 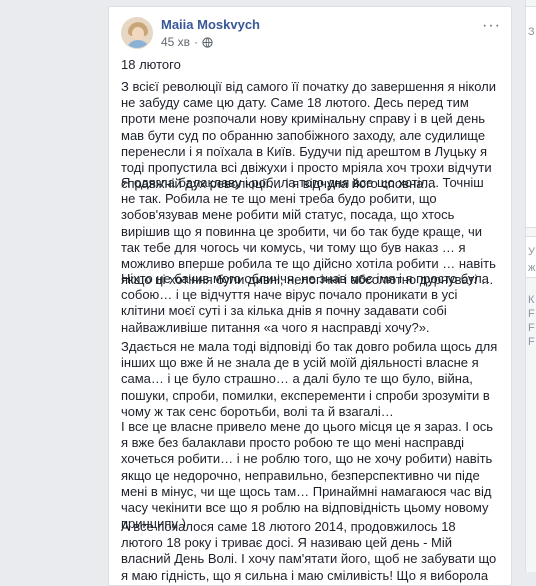 I want to click on sidebar-text: К, so click(x=531, y=300).